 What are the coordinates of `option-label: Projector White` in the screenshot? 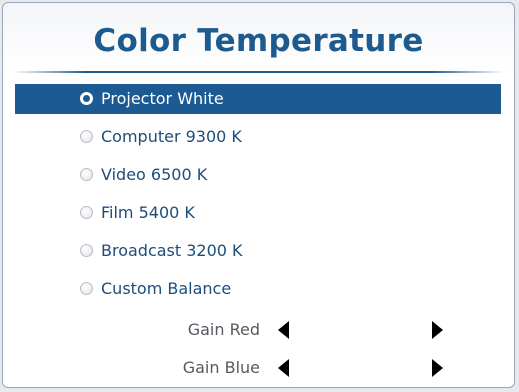 It's located at (162, 98).